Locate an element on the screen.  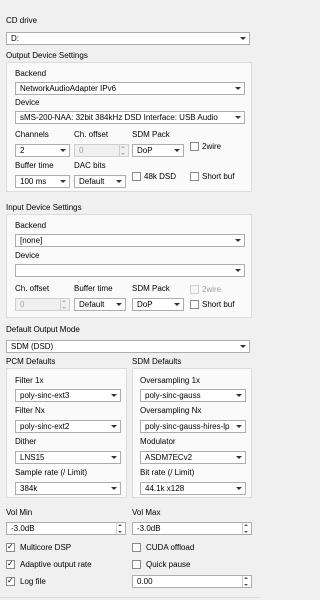
dither-value: LNS15 is located at coordinates (32, 457).